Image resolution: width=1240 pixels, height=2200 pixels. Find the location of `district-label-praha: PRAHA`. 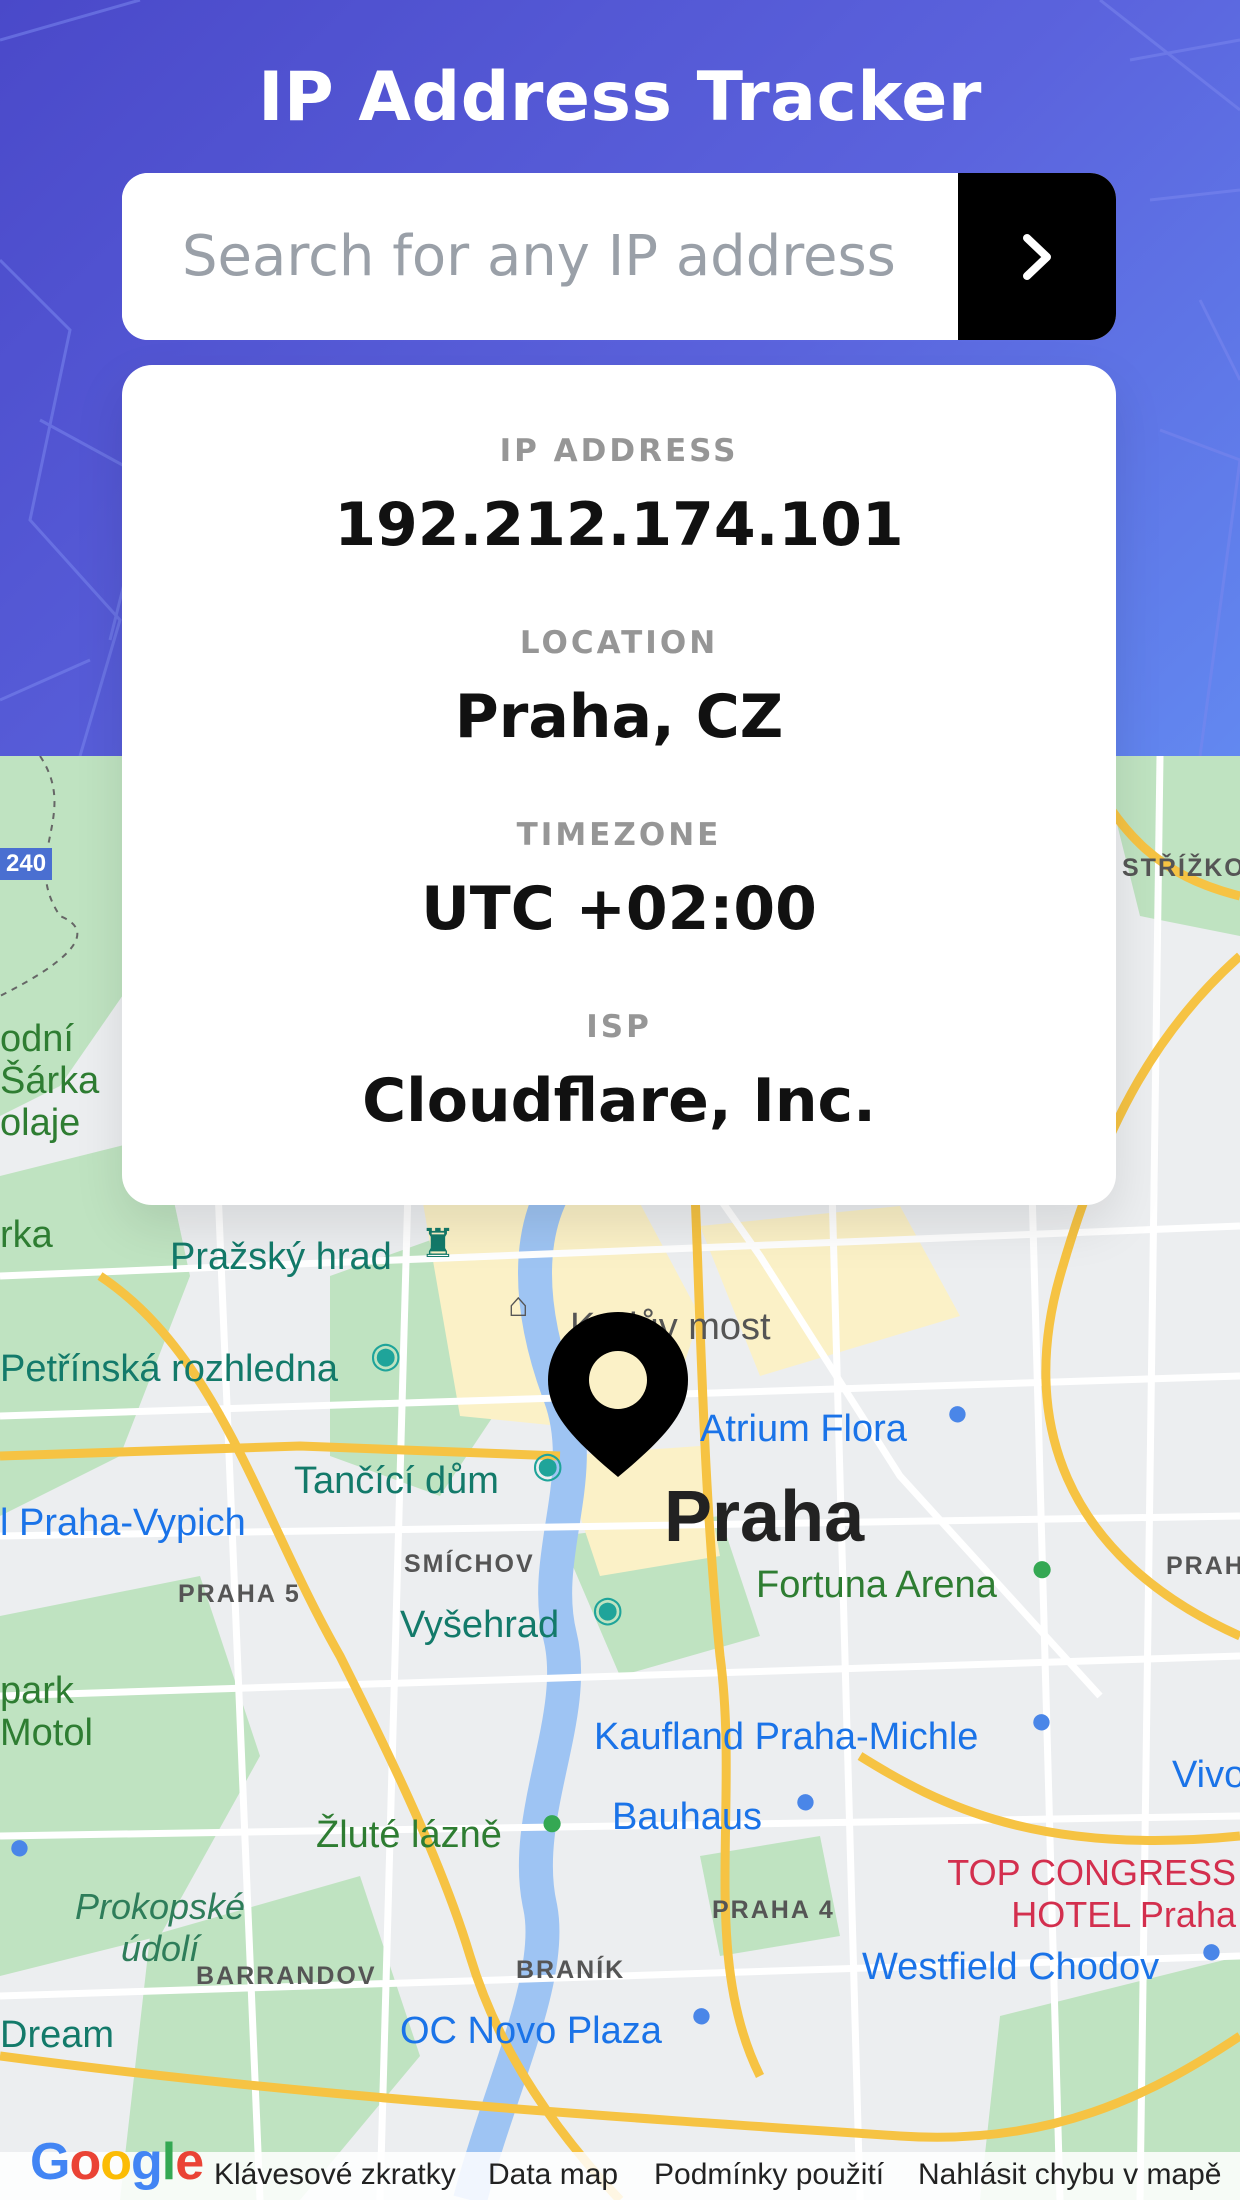

district-label-praha: PRAHA is located at coordinates (1203, 1566).